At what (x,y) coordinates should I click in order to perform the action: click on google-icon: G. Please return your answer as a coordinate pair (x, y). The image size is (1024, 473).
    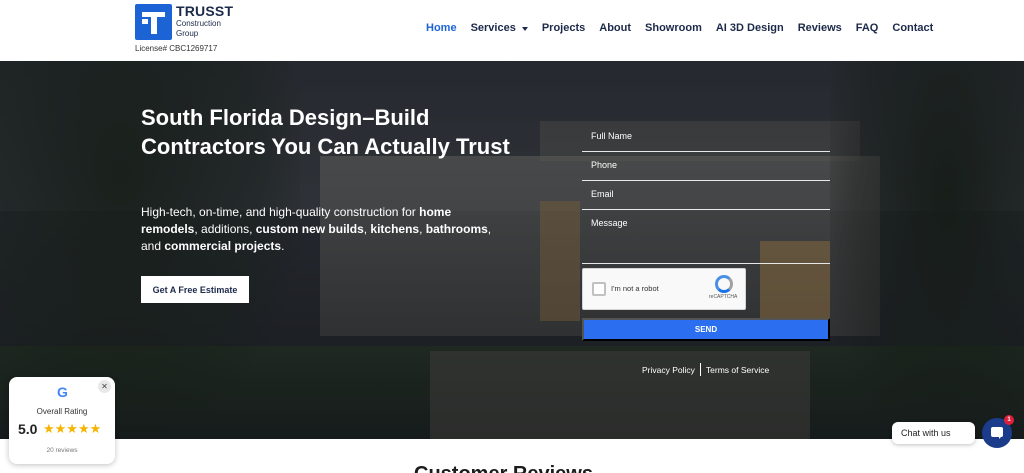
    Looking at the image, I should click on (62, 392).